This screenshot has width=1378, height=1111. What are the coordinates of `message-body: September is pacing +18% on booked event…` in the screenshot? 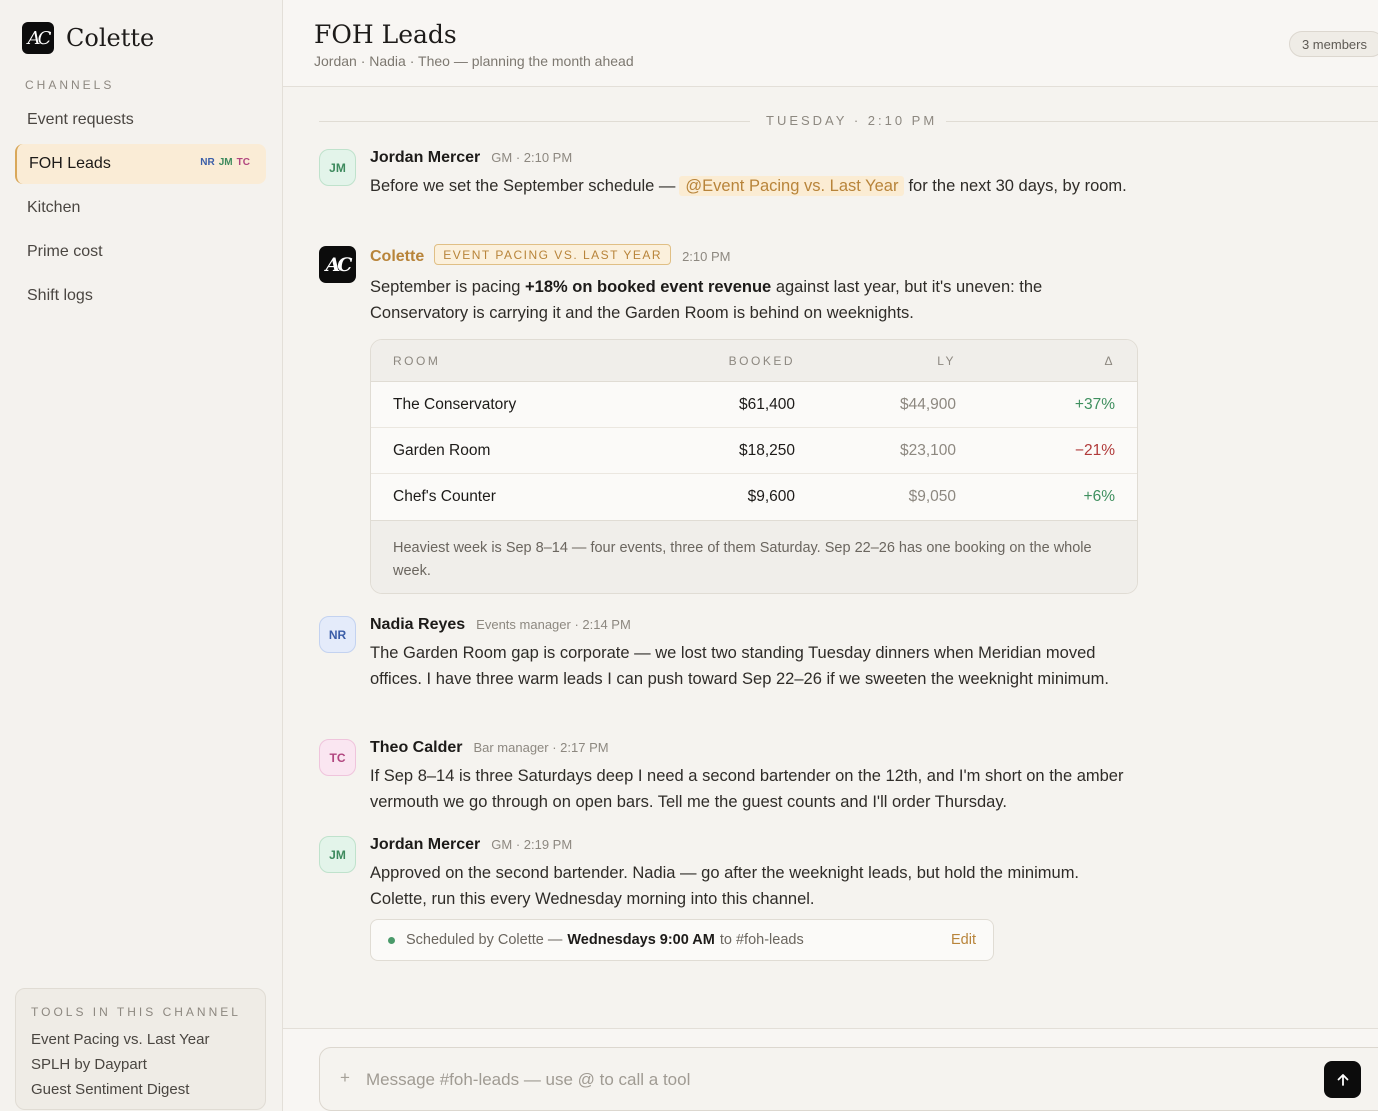 It's located at (750, 300).